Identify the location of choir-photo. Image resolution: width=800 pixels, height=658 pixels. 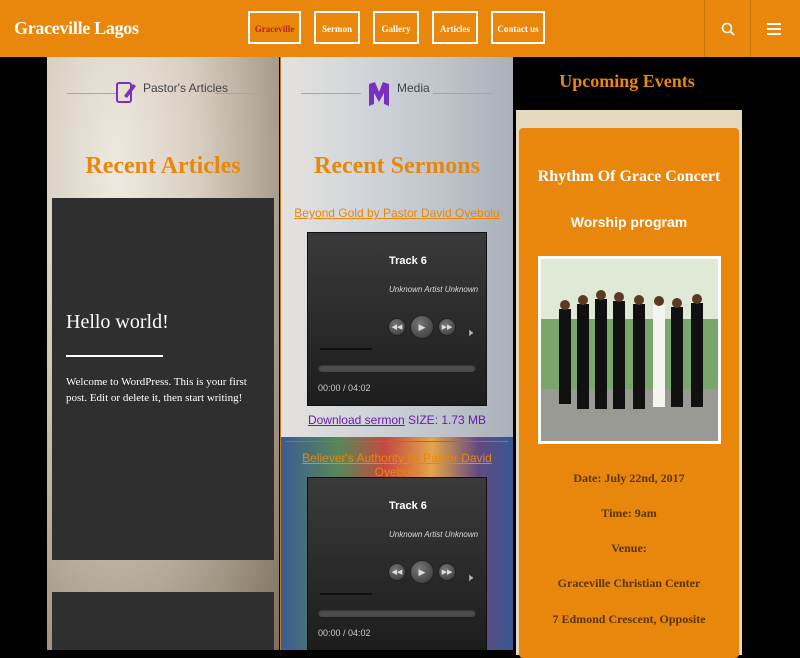
(629, 350).